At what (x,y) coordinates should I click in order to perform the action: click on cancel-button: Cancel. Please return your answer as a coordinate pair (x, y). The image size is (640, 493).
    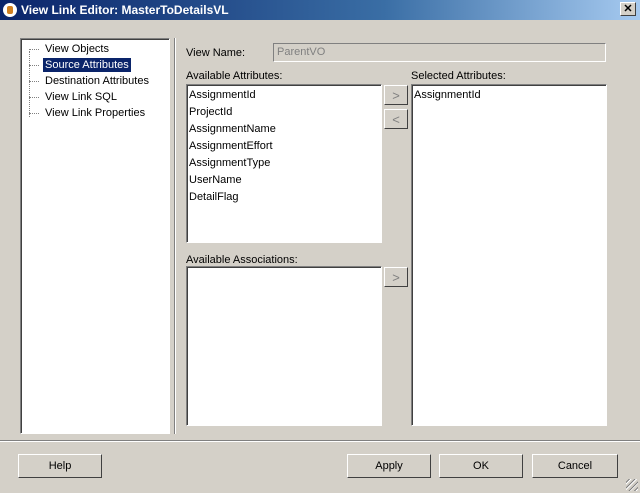
    Looking at the image, I should click on (575, 466).